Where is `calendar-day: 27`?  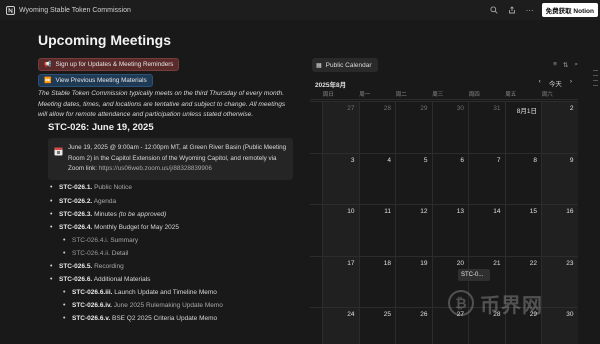
calendar-day: 27 is located at coordinates (340, 127).